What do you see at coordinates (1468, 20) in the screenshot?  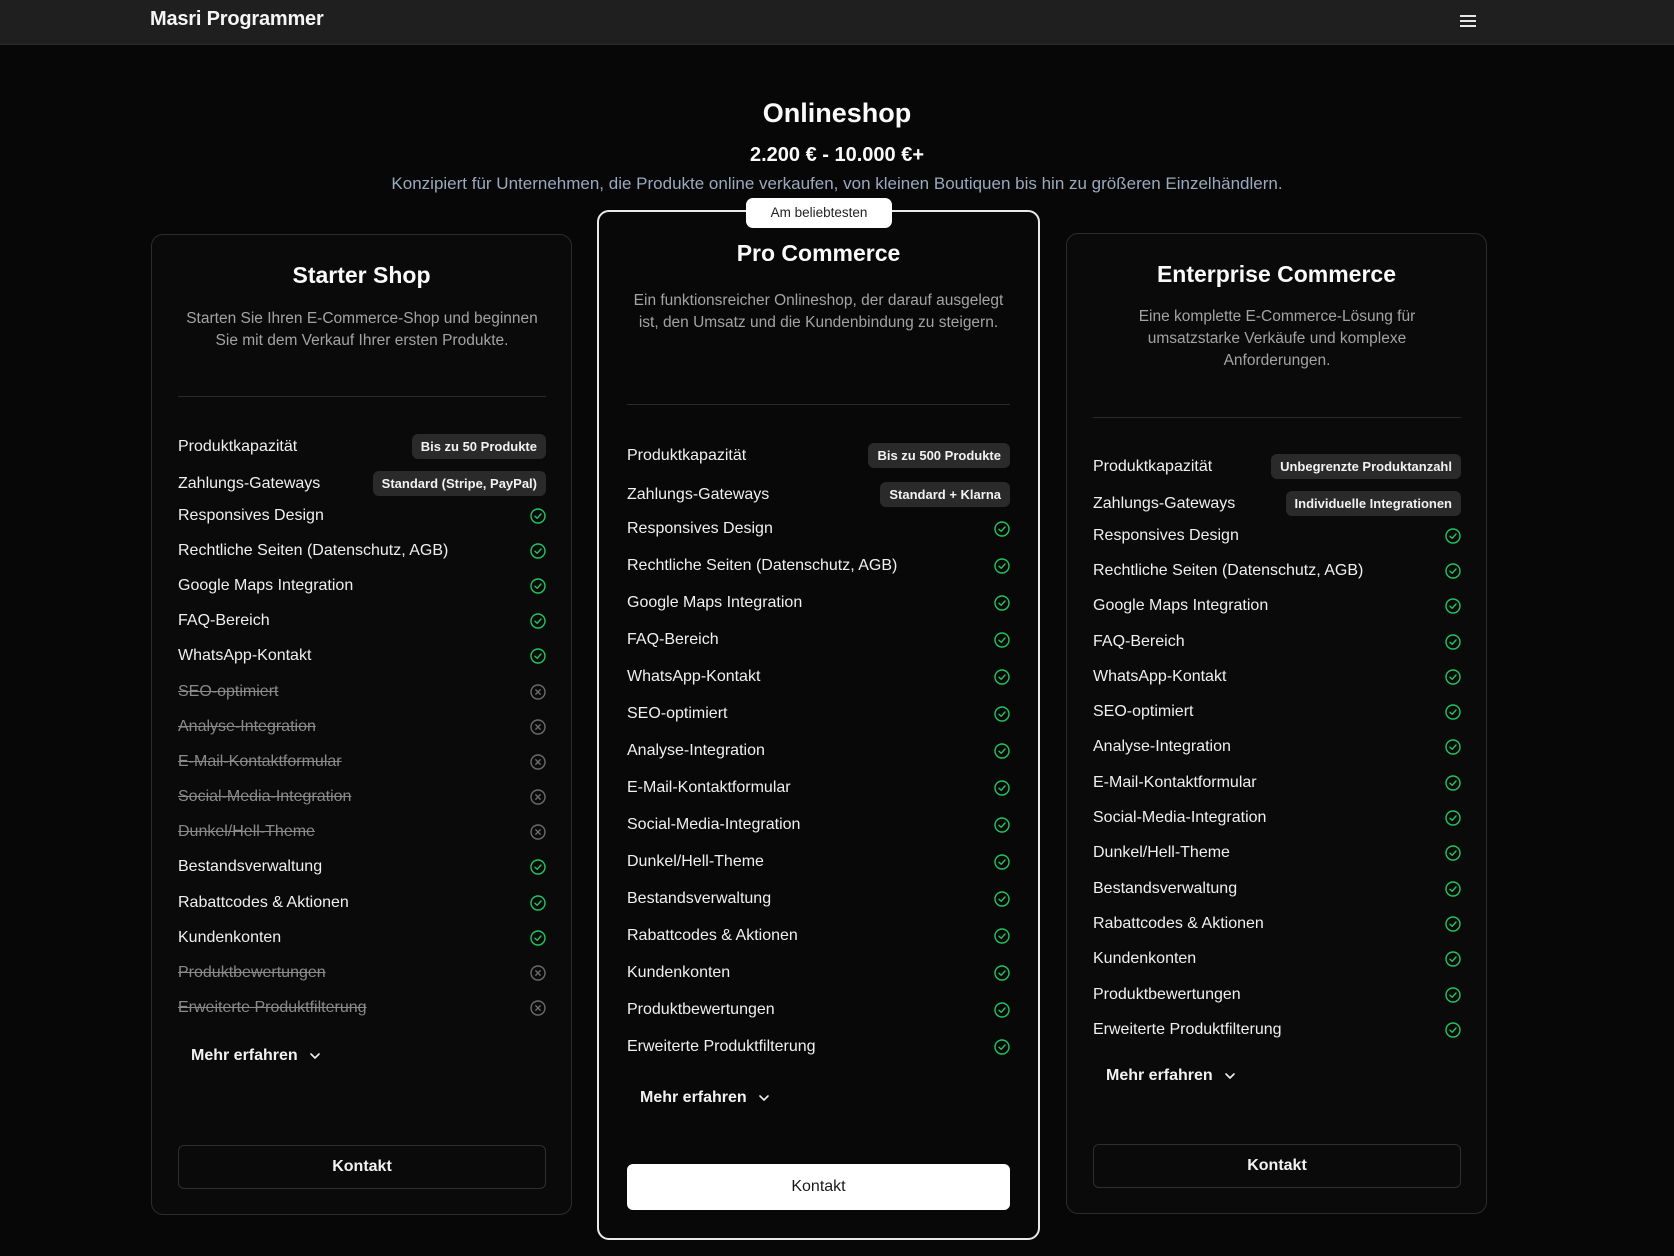 I see `hamburger-menu-icon` at bounding box center [1468, 20].